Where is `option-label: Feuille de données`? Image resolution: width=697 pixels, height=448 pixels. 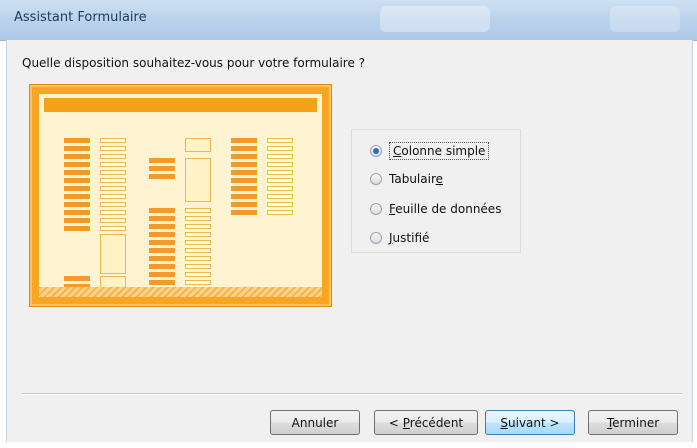
option-label: Feuille de données is located at coordinates (445, 209).